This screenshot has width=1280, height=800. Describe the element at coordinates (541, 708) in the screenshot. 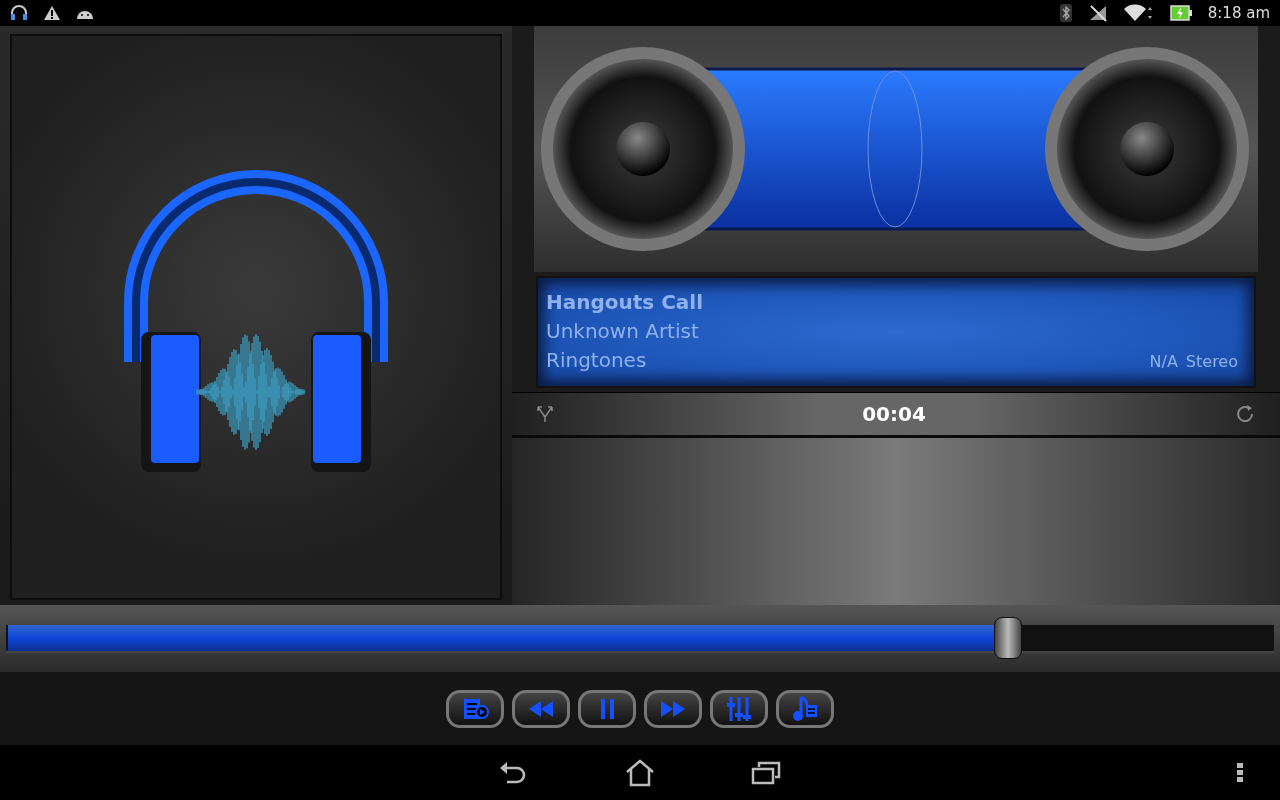

I see `rewind-button` at that location.